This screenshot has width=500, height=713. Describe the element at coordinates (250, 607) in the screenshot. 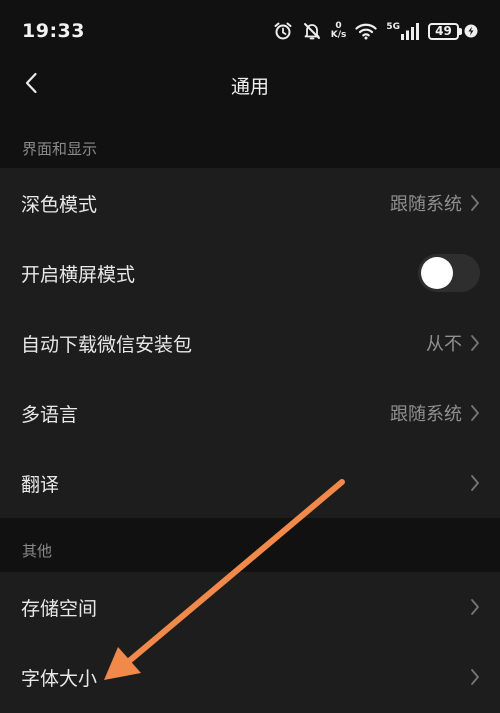

I see `row-storage: 存储空间` at that location.